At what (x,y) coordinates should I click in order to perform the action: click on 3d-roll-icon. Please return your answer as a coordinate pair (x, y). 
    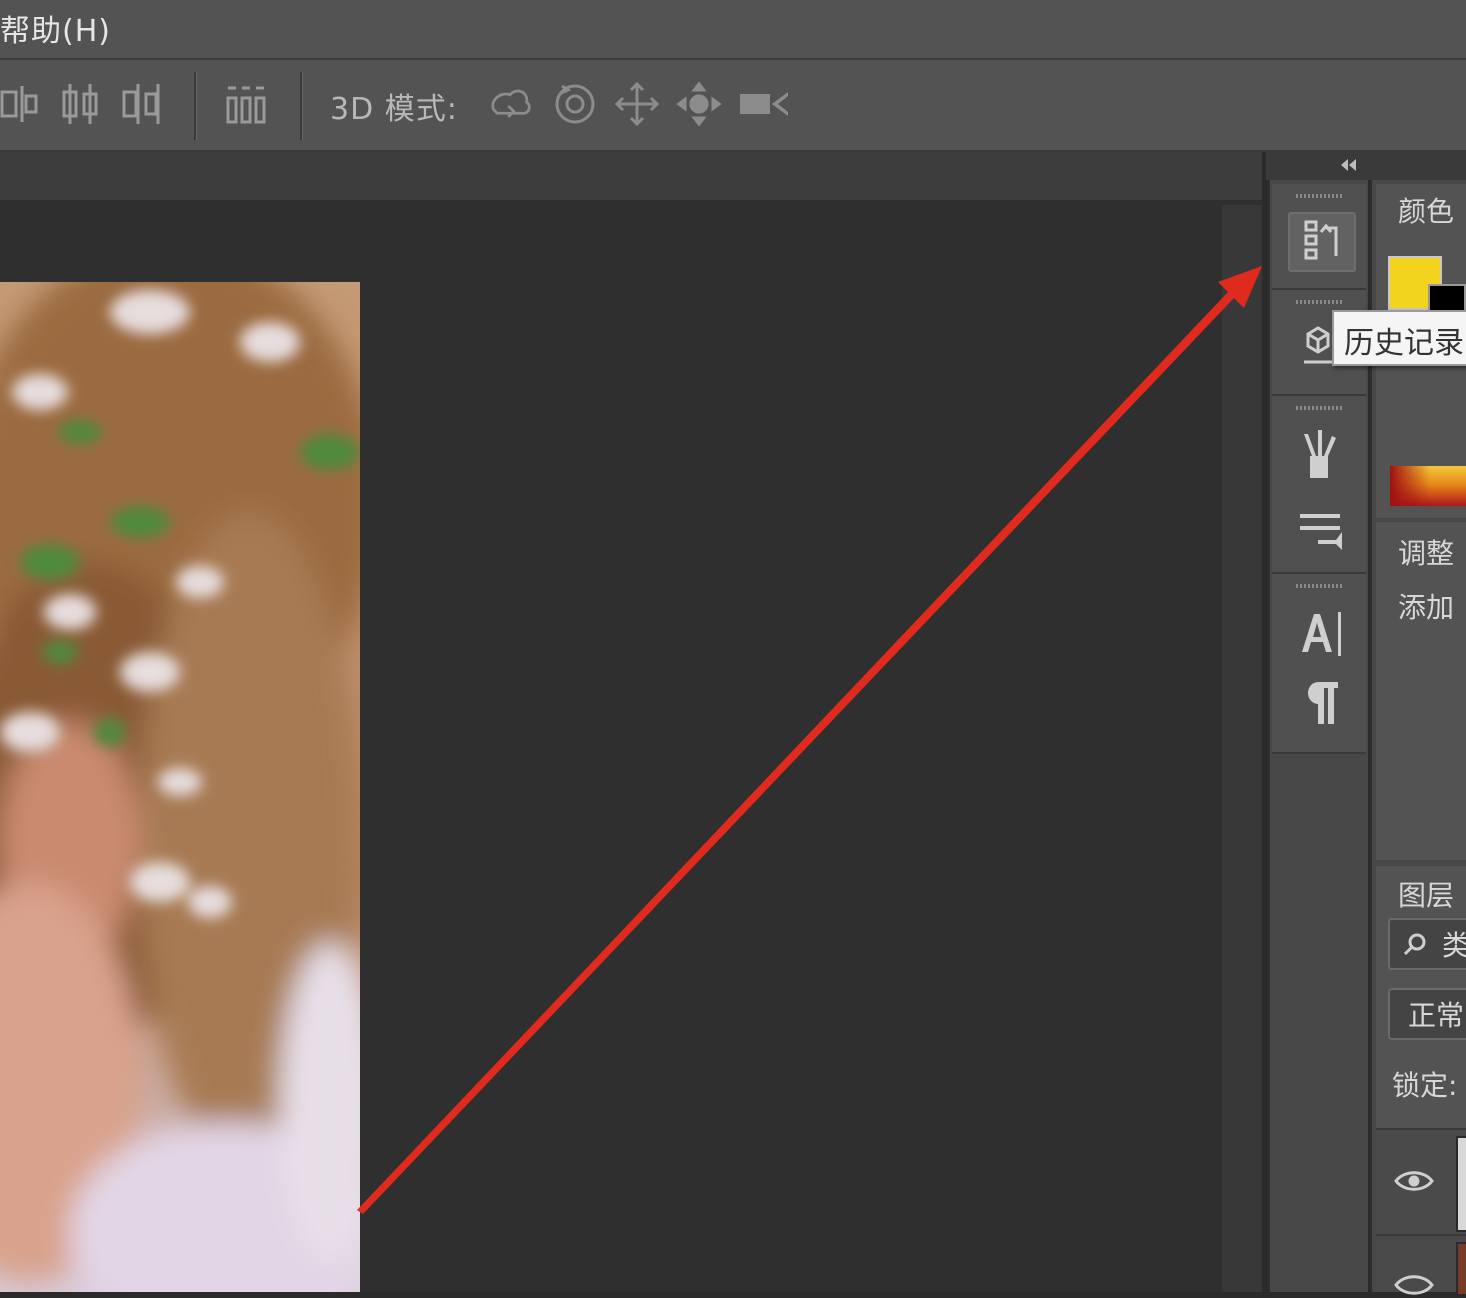
    Looking at the image, I should click on (575, 104).